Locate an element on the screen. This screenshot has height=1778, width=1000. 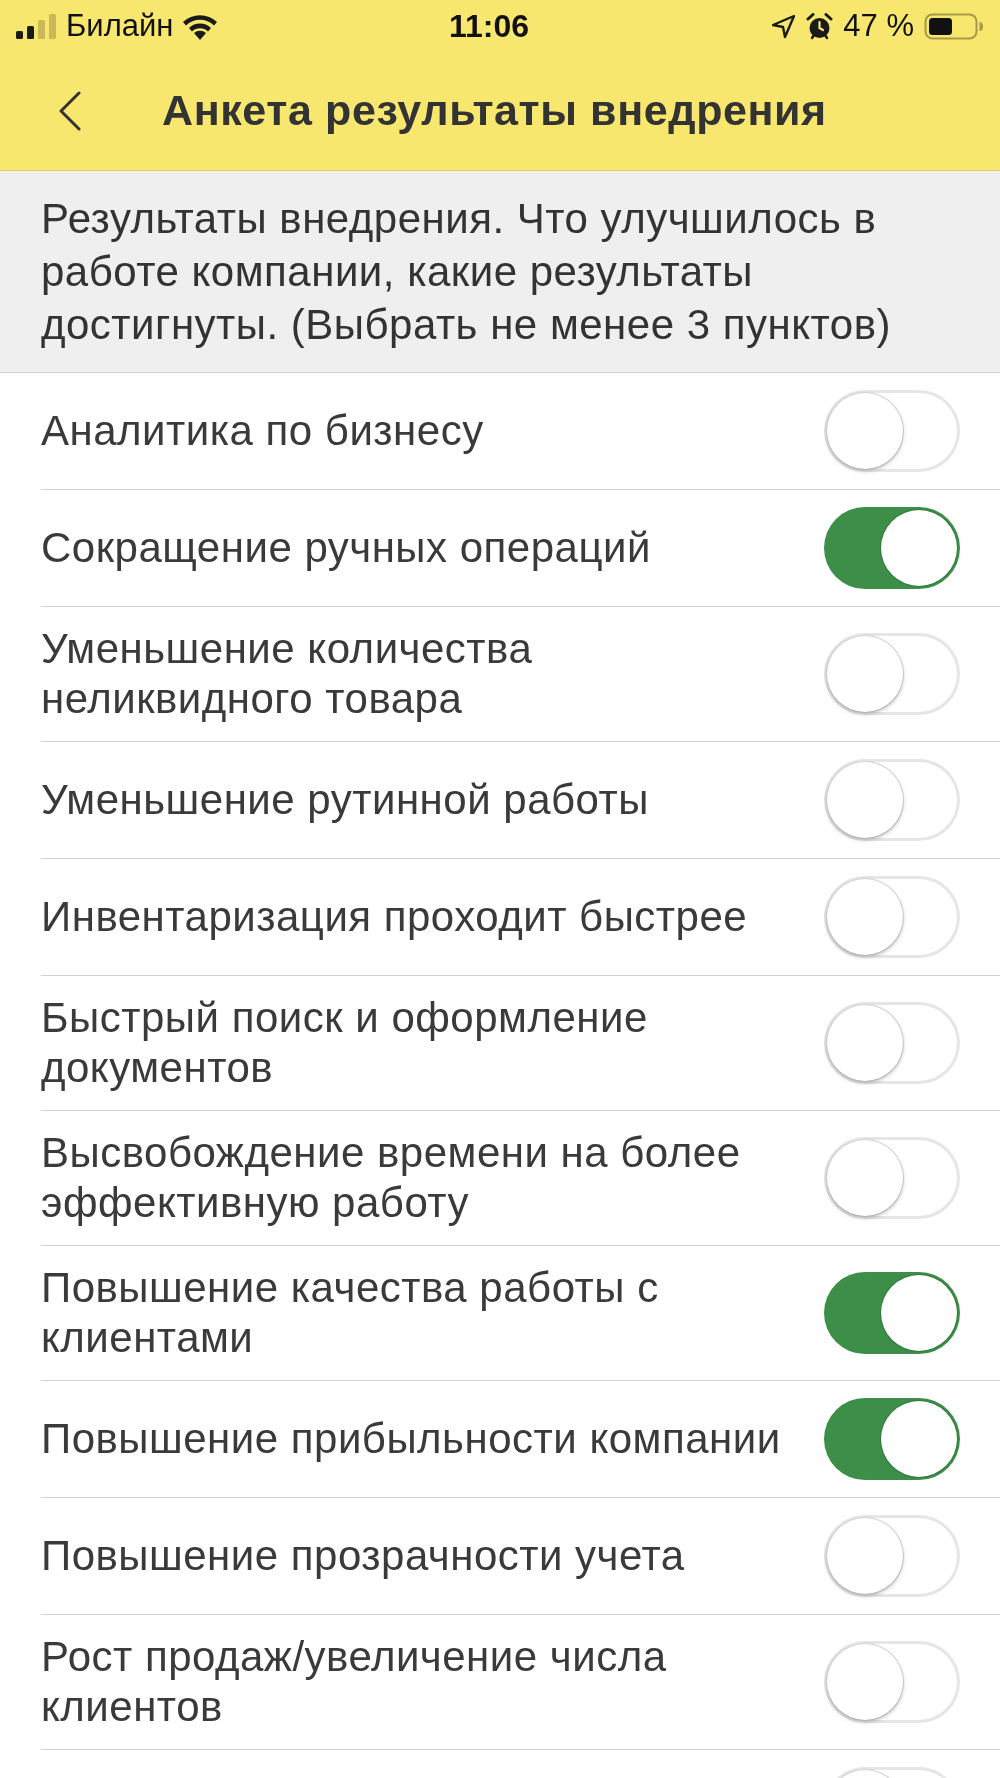
option-label: Инвентаризация проходит быстрее is located at coordinates (394, 917).